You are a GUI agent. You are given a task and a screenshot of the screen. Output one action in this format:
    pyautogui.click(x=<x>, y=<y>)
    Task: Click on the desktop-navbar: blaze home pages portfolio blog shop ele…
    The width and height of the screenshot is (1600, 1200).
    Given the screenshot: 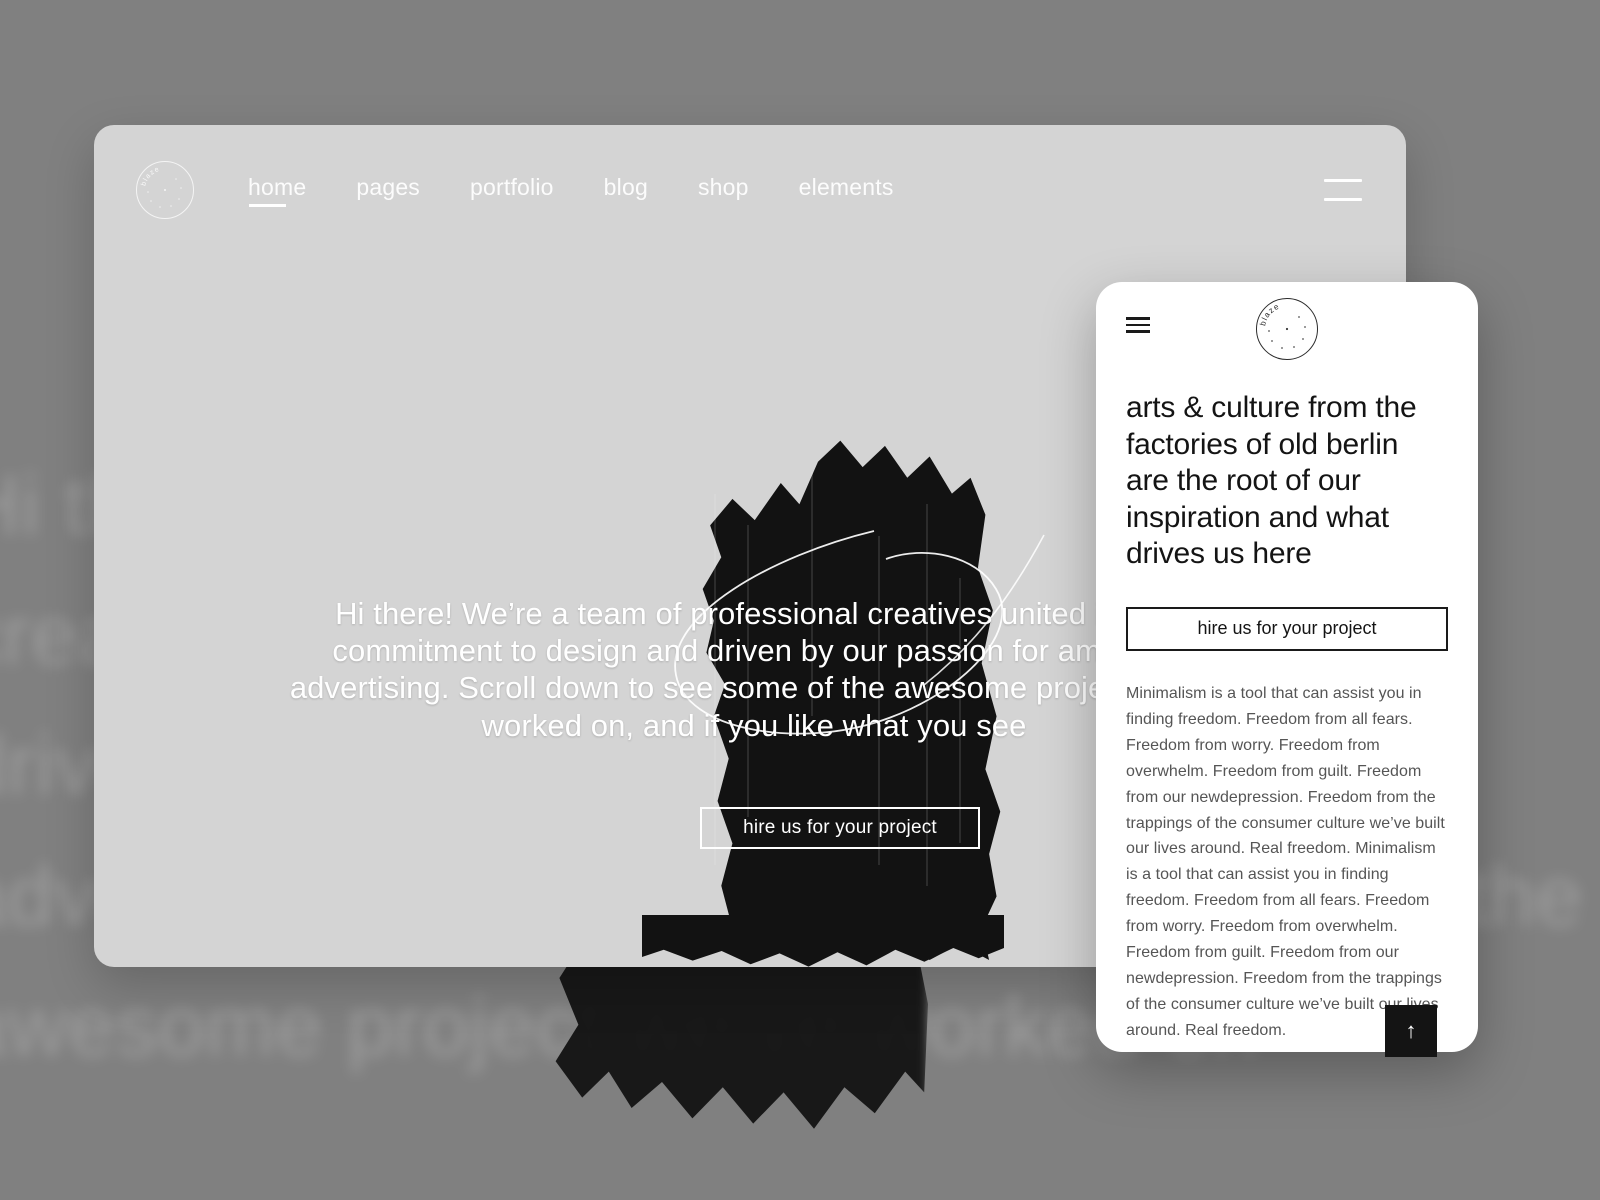 What is the action you would take?
    pyautogui.click(x=750, y=190)
    